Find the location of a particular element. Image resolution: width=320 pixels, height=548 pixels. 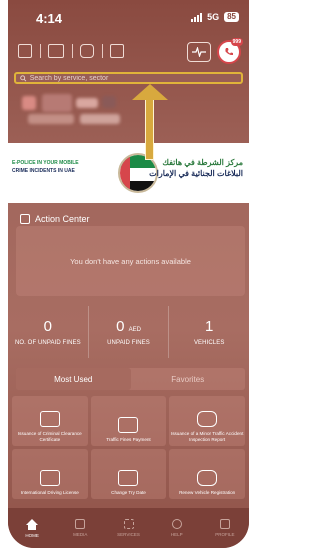

home-icon is located at coordinates (32, 524).